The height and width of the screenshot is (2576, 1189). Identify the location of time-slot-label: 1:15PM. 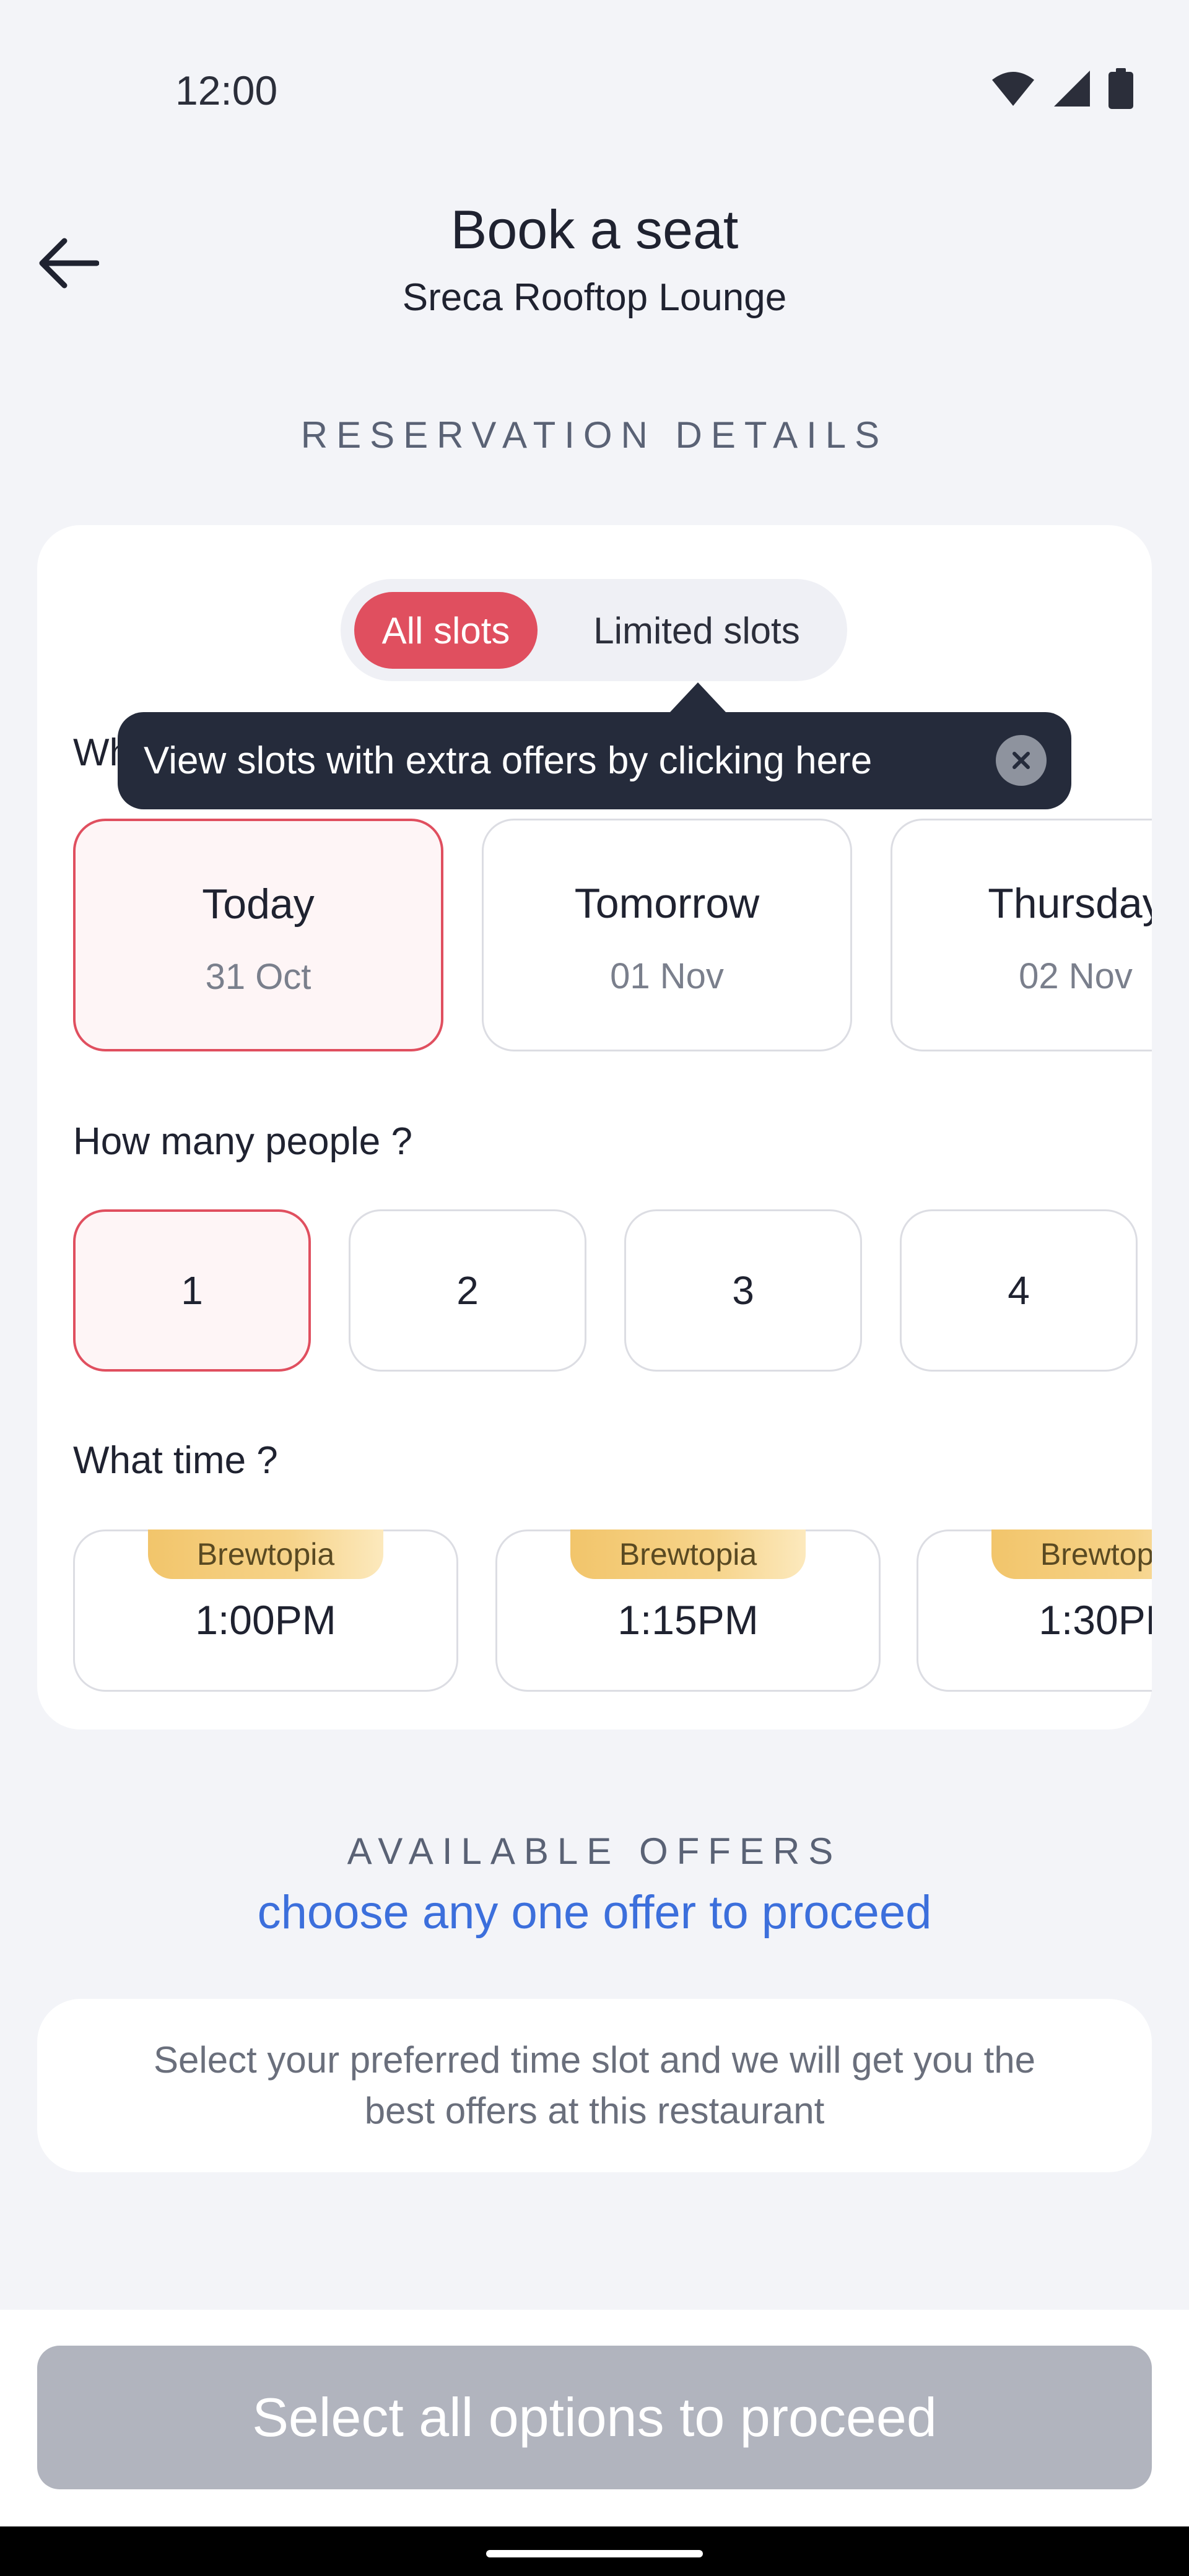
(688, 1620).